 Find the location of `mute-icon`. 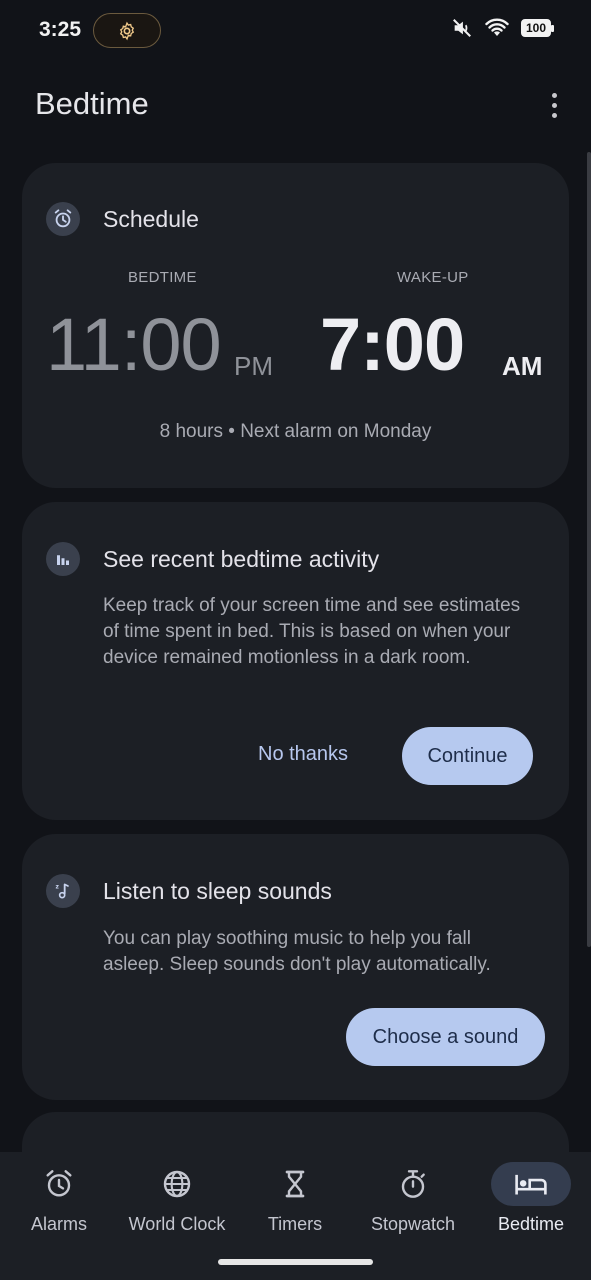

mute-icon is located at coordinates (462, 28).